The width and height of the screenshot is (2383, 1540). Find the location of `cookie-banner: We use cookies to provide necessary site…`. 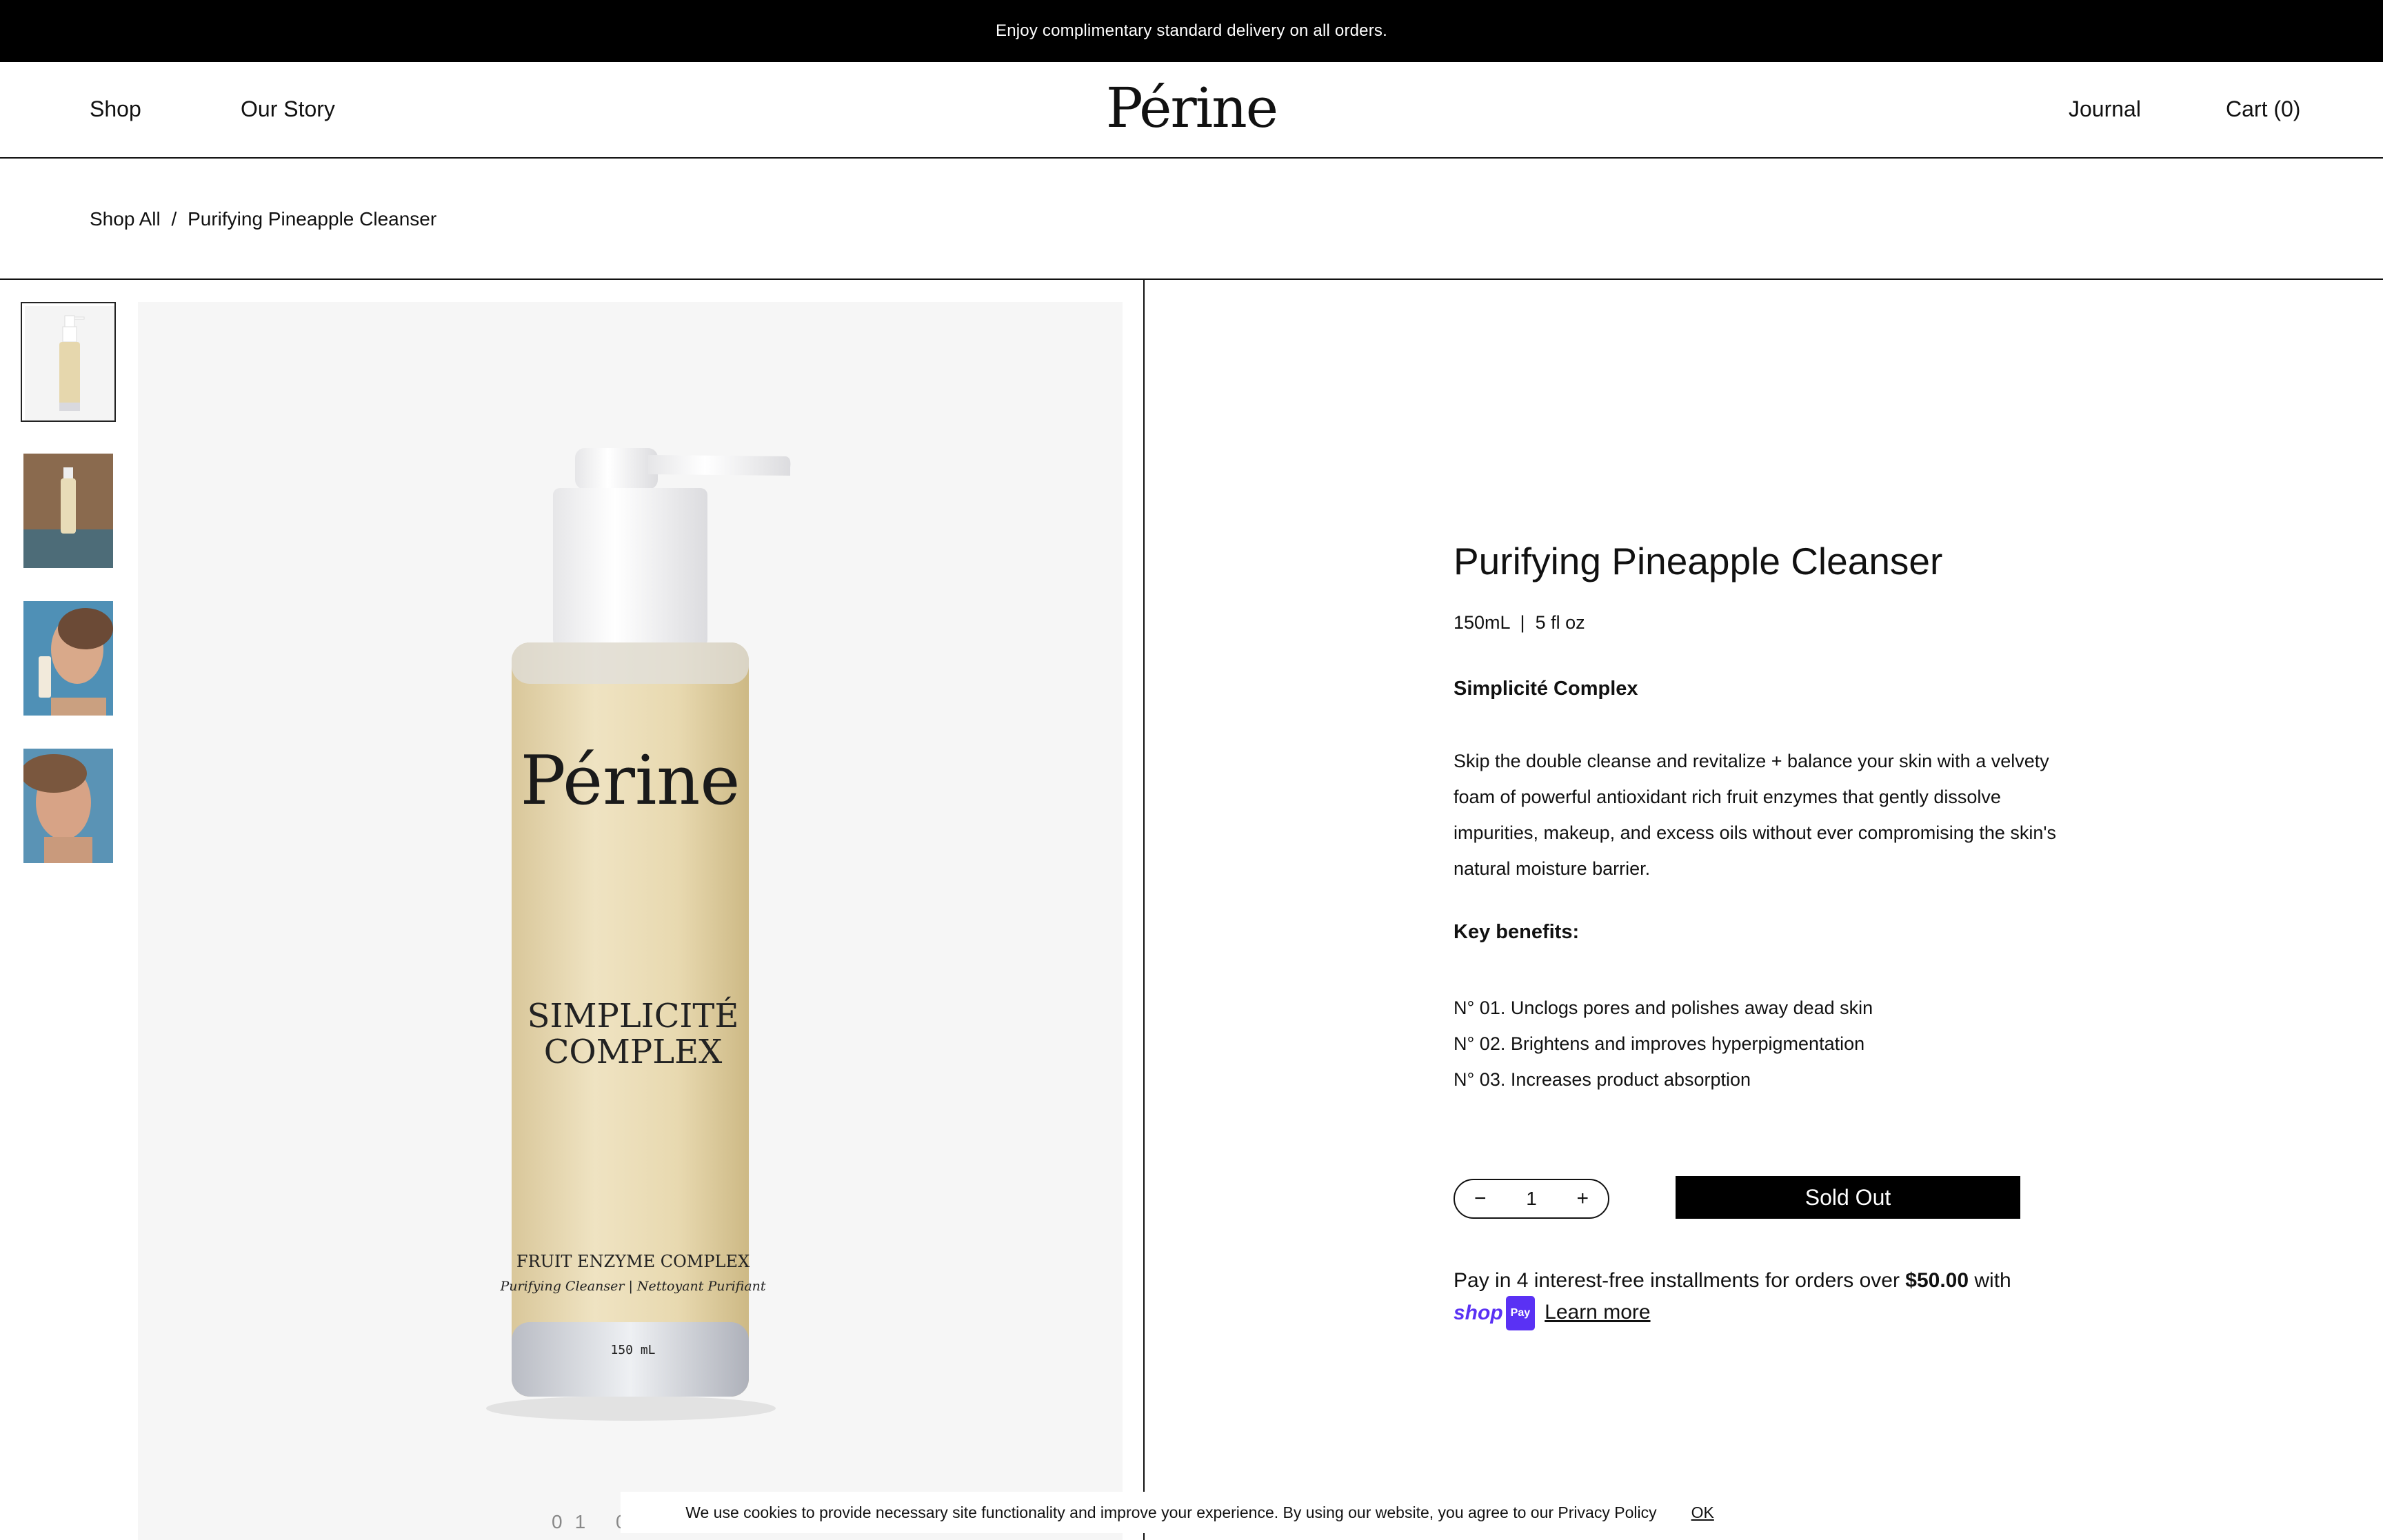

cookie-banner: We use cookies to provide necessary site… is located at coordinates (1200, 1513).